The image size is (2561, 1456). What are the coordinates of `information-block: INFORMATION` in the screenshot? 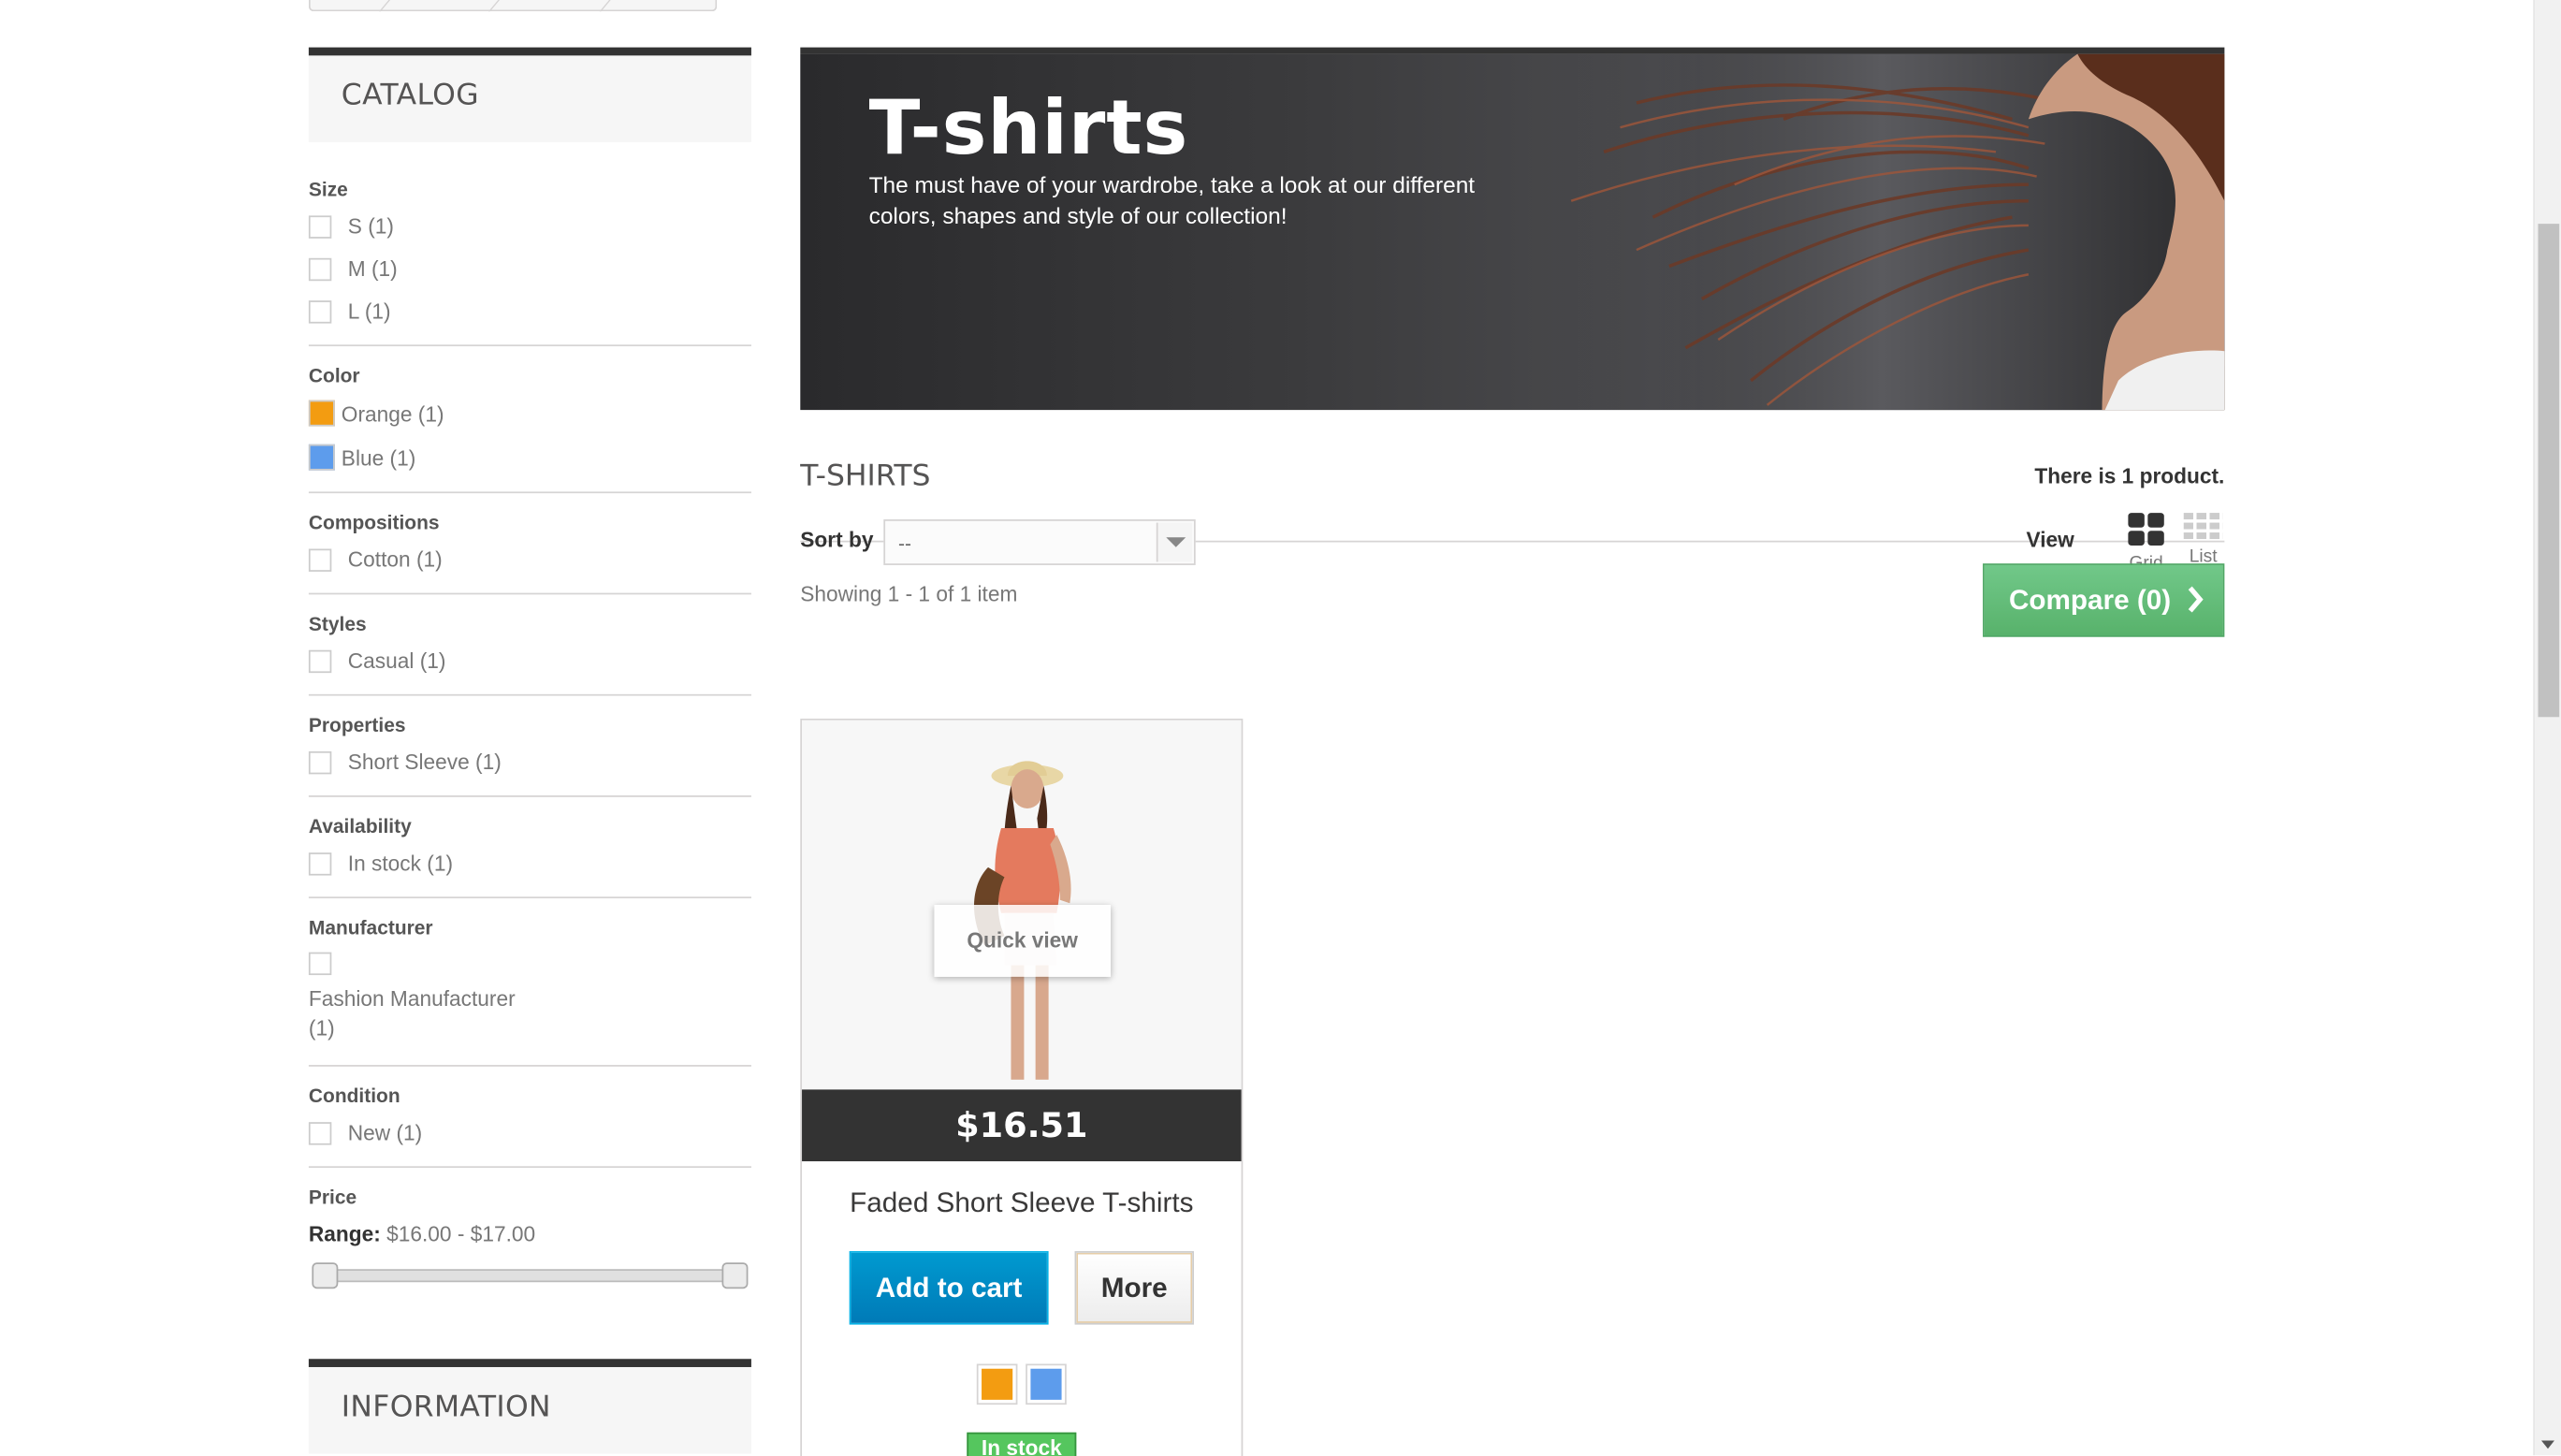 It's located at (529, 1406).